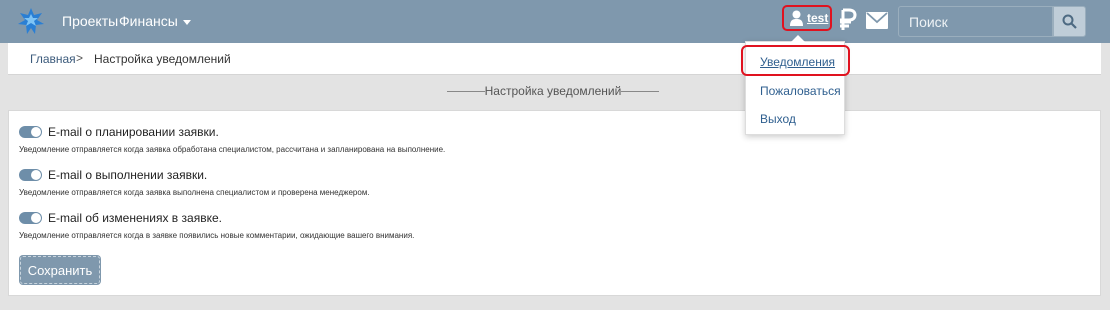 This screenshot has height=310, width=1110. I want to click on search-input, so click(975, 21).